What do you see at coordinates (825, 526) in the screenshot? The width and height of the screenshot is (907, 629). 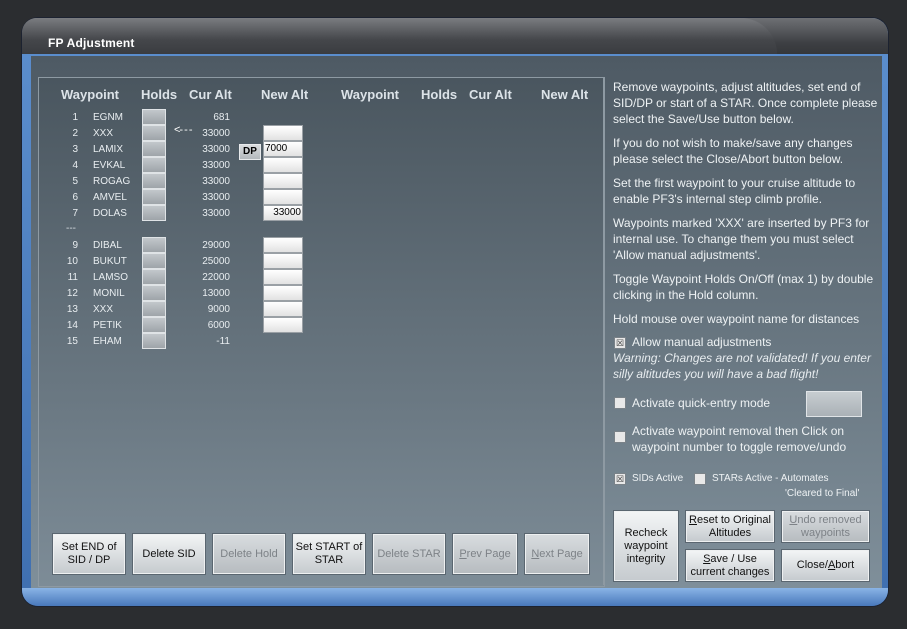 I see `undo-removed-button: Undo removed waypoints` at bounding box center [825, 526].